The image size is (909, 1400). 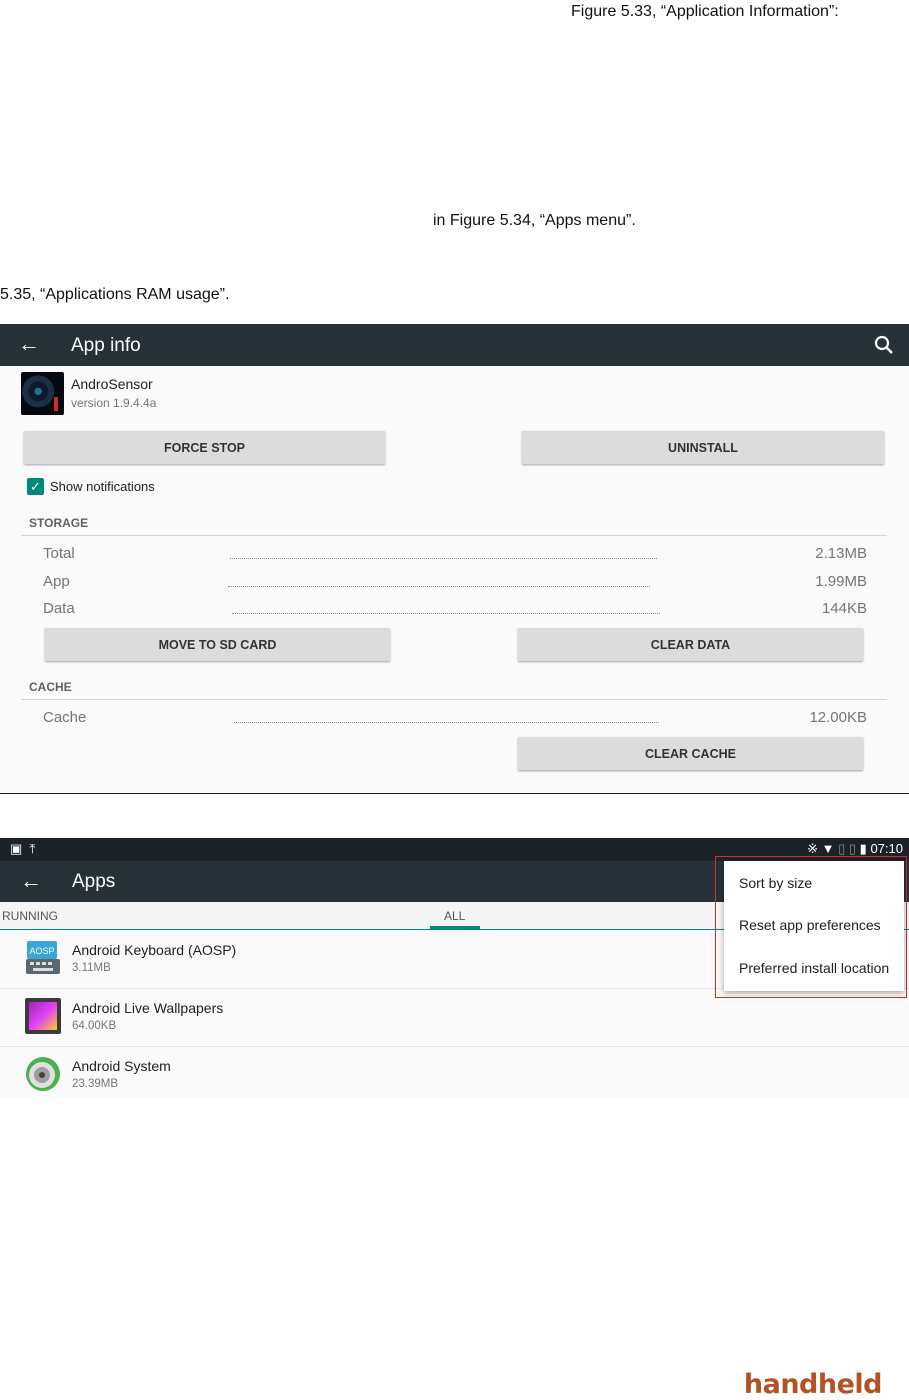 I want to click on tab-running: RUNNING, so click(x=30, y=916).